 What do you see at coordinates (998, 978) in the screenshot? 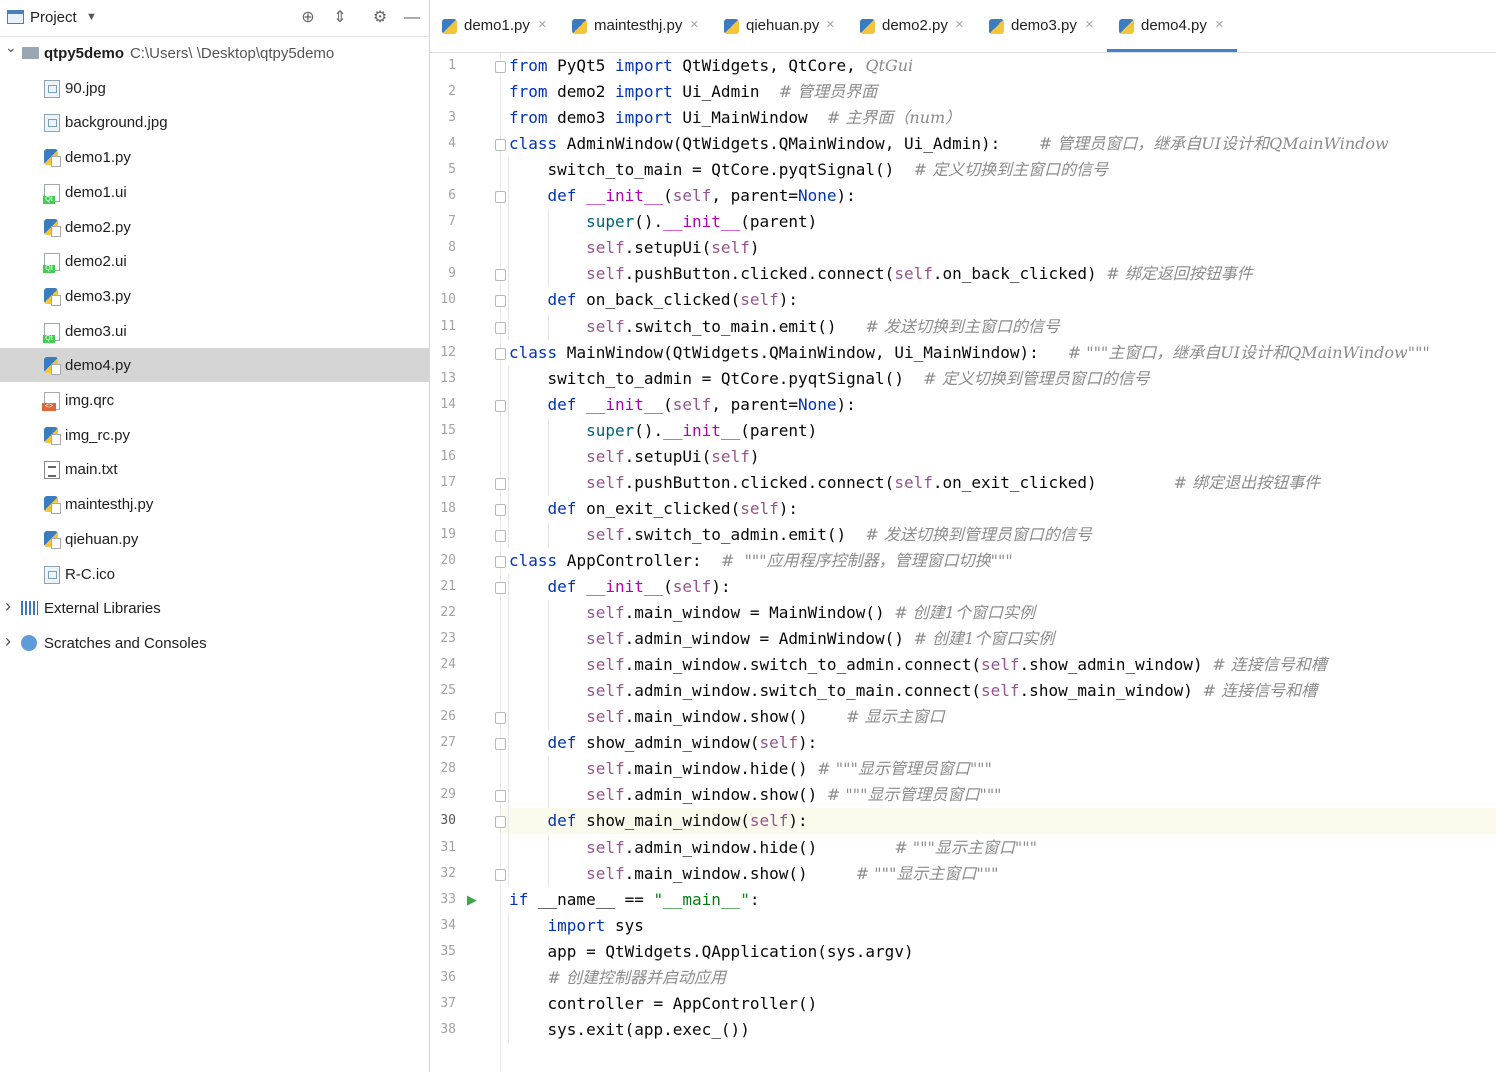
I see `code-line: # 创建控制器并启动应用` at bounding box center [998, 978].